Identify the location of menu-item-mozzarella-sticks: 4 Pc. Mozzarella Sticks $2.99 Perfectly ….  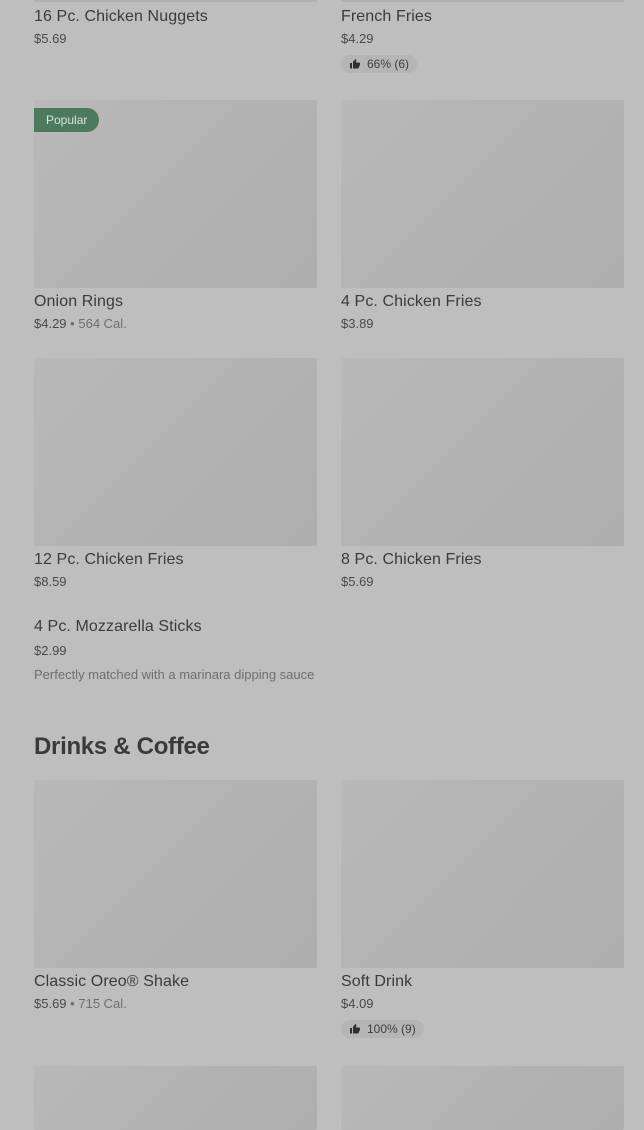
(234, 647).